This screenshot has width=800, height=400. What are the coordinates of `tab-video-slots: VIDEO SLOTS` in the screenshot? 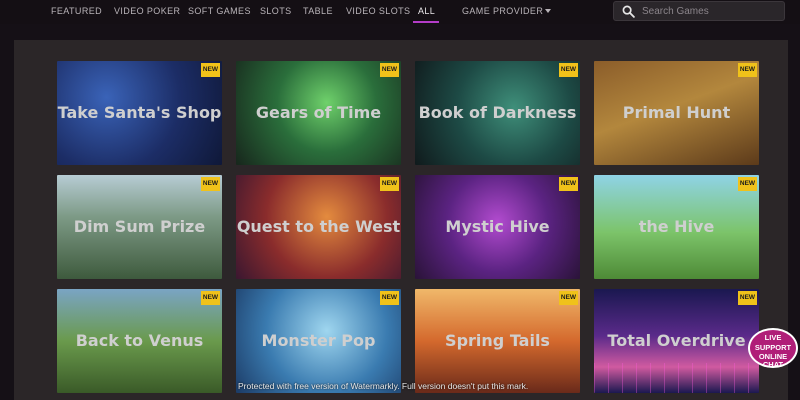 It's located at (378, 11).